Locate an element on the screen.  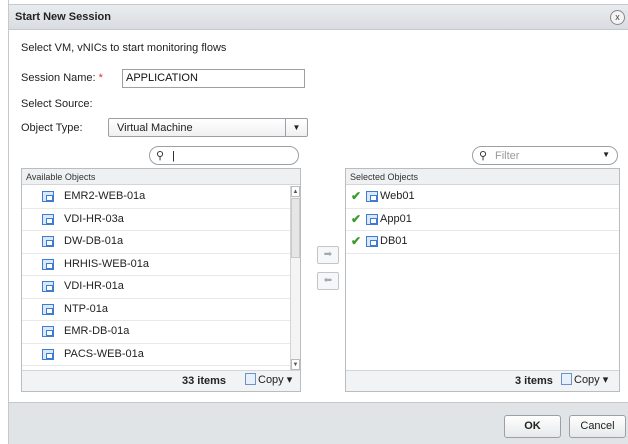
ok-button: OK is located at coordinates (532, 426).